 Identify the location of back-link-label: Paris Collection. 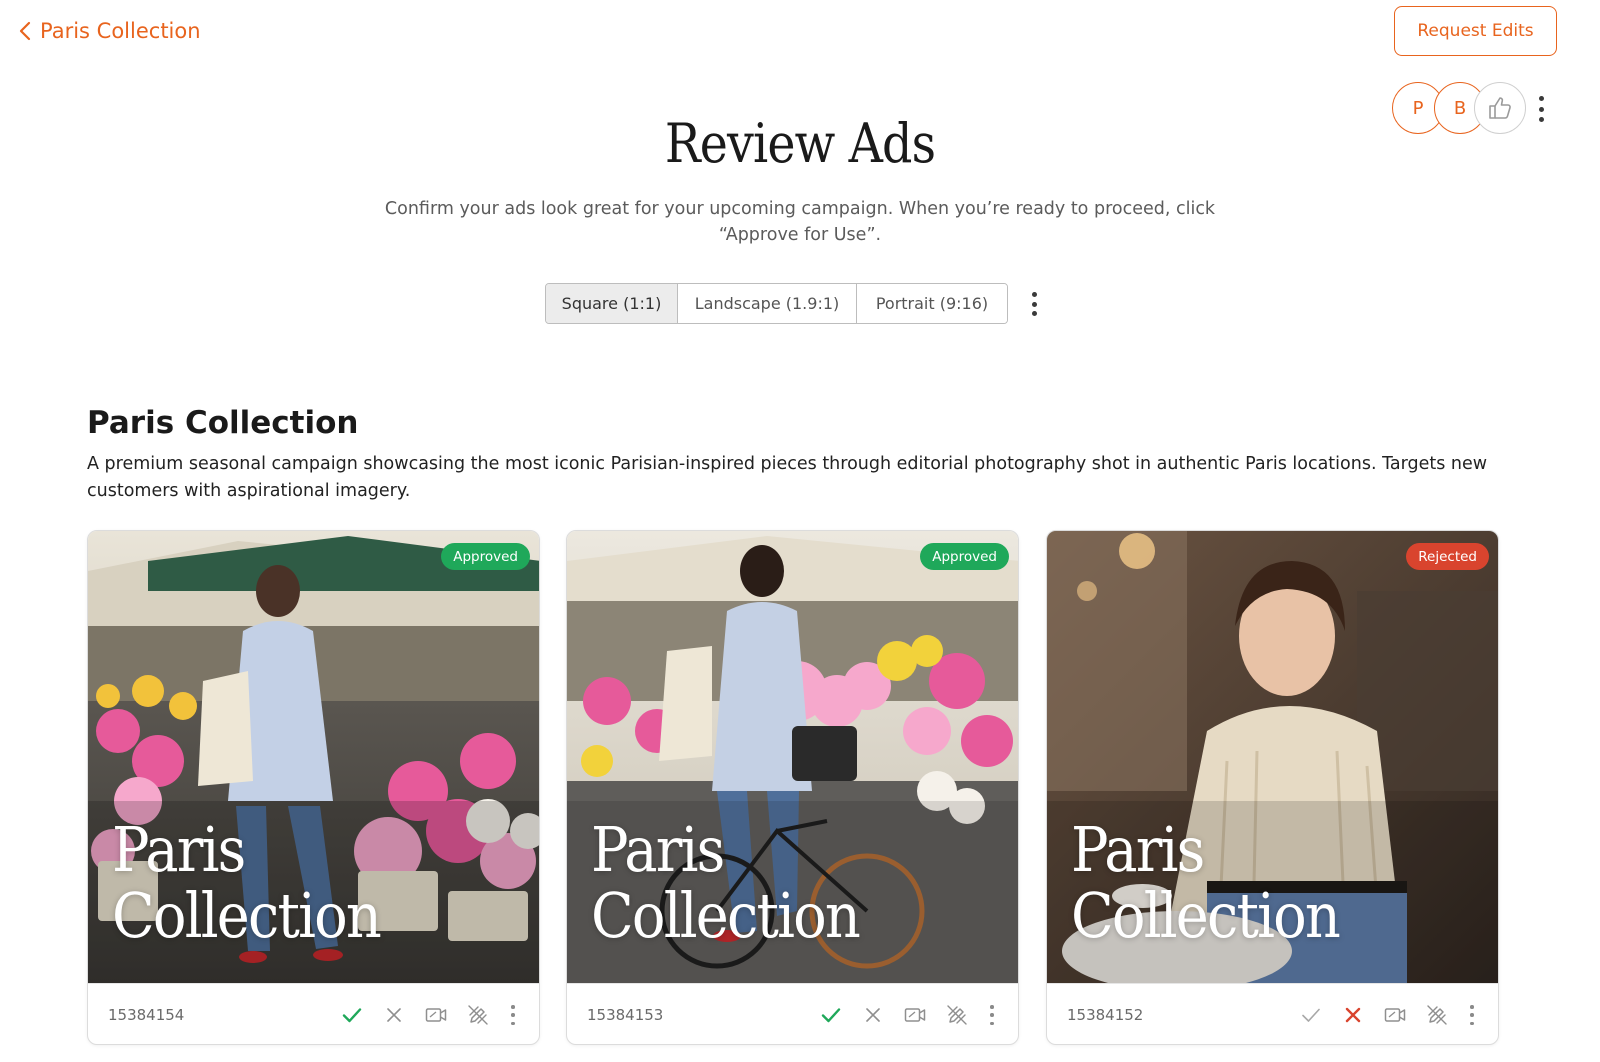
(120, 31).